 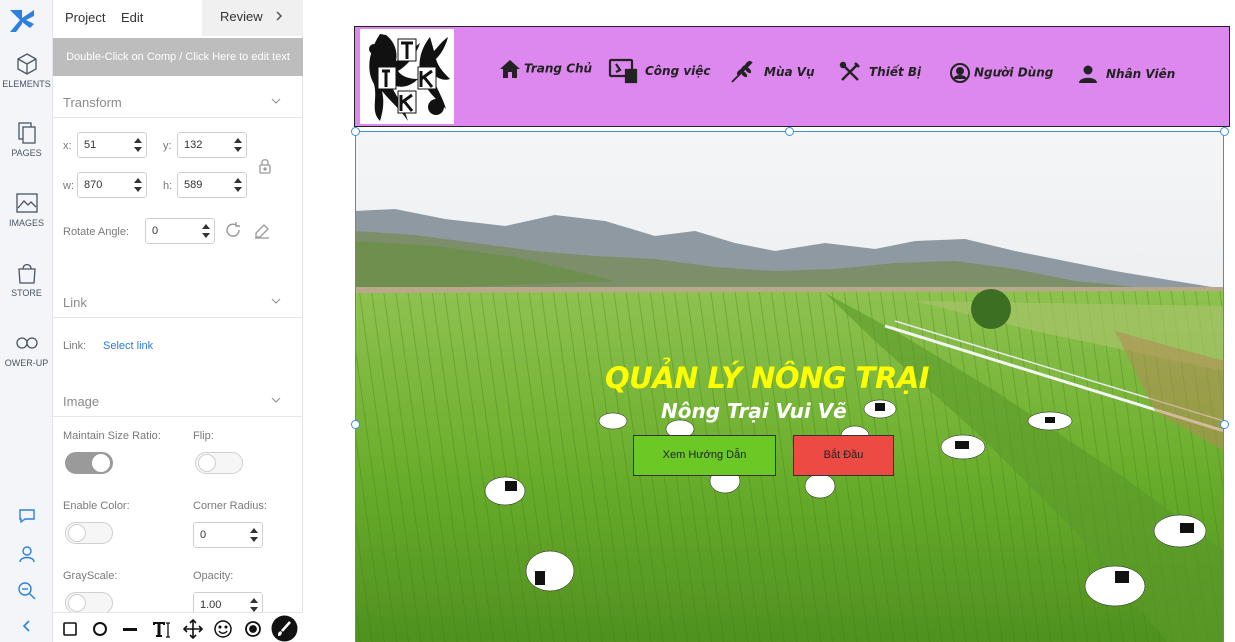 What do you see at coordinates (279, 16) in the screenshot?
I see `chevron-right-icon` at bounding box center [279, 16].